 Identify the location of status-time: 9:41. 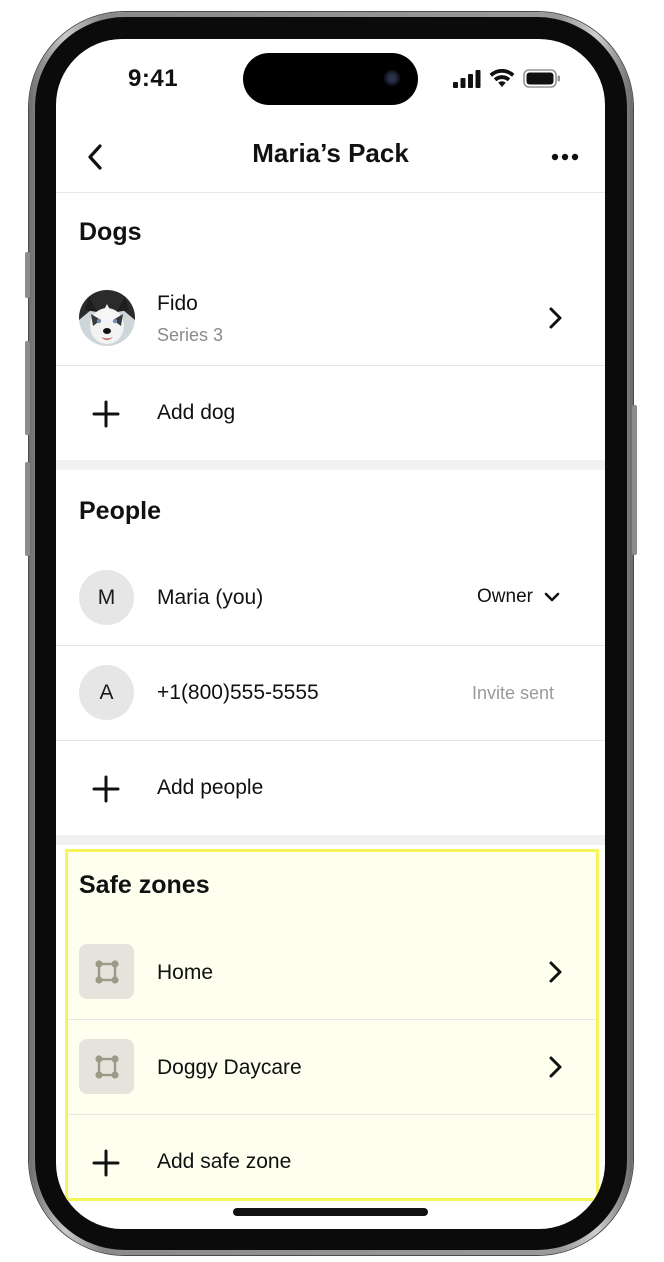
(153, 78).